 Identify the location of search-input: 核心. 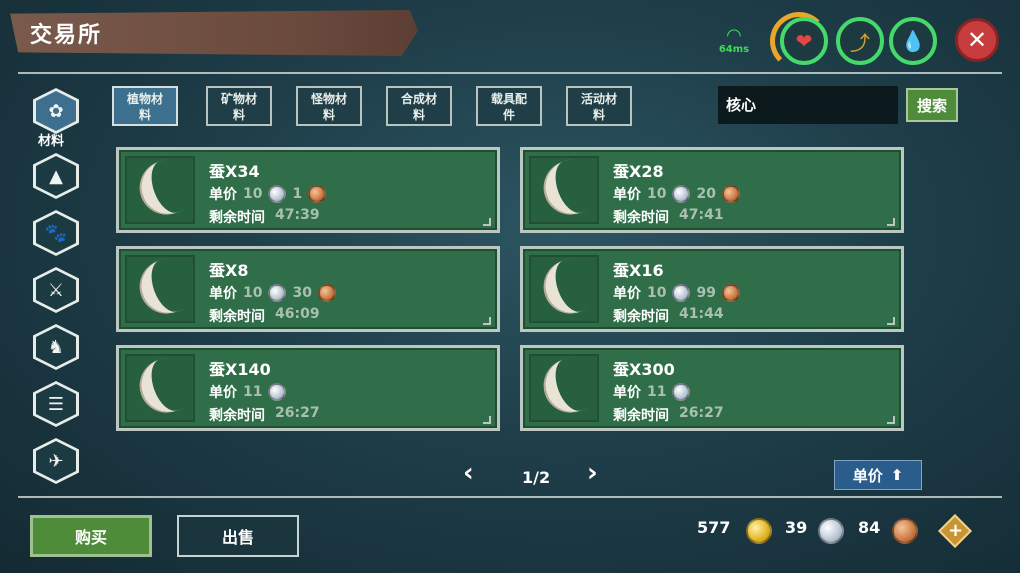
(808, 105).